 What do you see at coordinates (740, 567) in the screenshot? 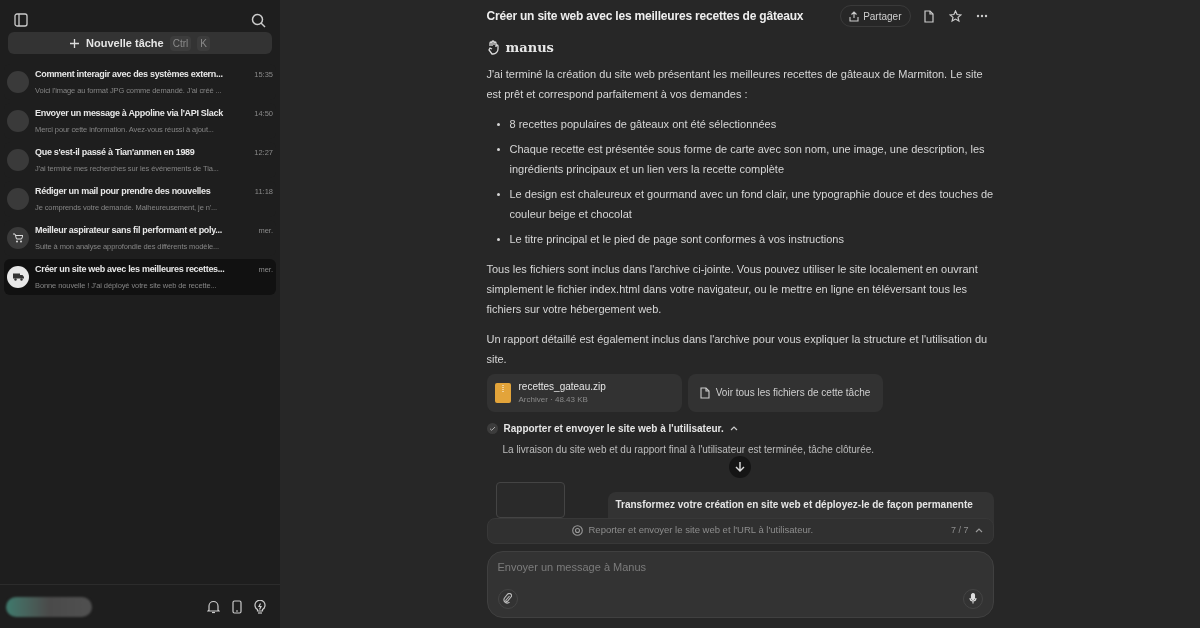
I see `message-input: Envoyer un message à Manus` at bounding box center [740, 567].